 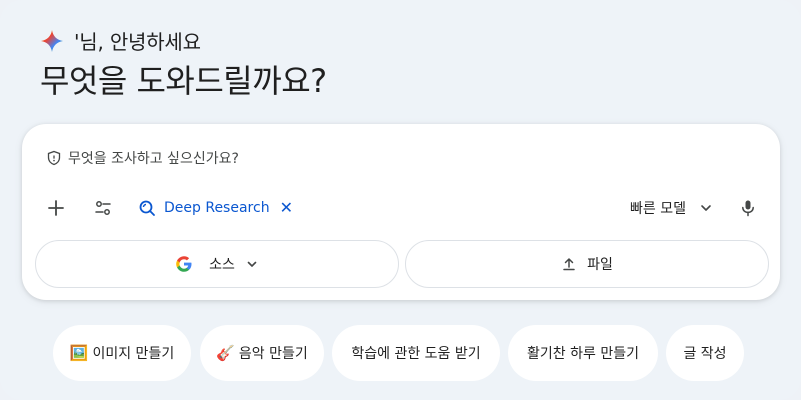 I want to click on suggestion-label: 학습에 관한 도움 받기, so click(x=416, y=354).